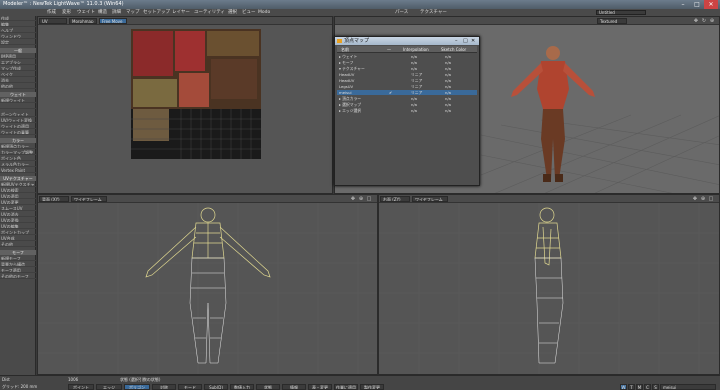  What do you see at coordinates (18, 196) in the screenshot?
I see `sidebar-tool-button: UVの適用` at bounding box center [18, 196].